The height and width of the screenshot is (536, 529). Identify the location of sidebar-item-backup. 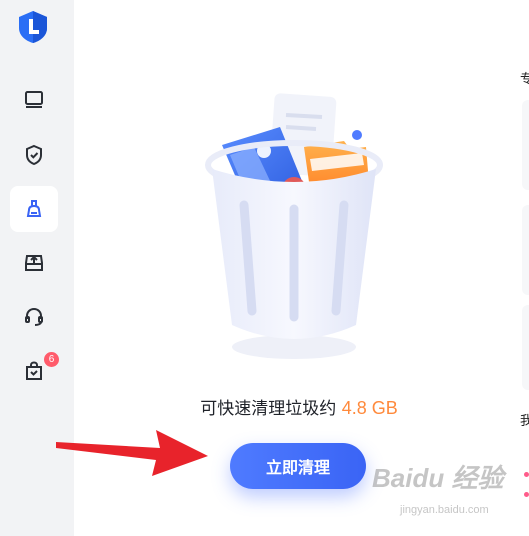
(34, 263).